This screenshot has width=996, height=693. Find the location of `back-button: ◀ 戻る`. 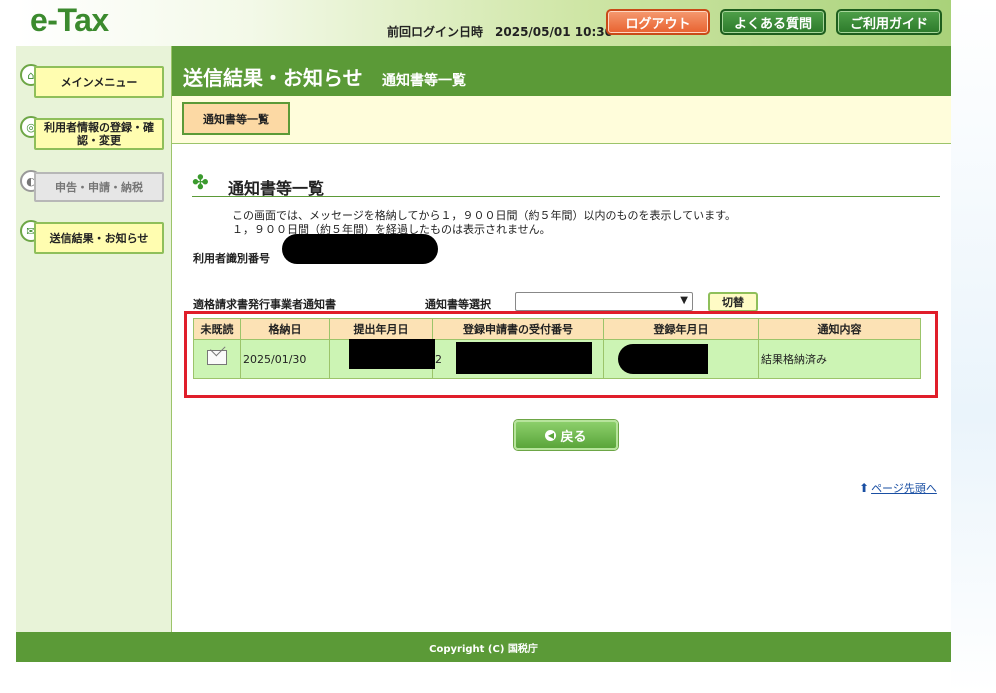

back-button: ◀ 戻る is located at coordinates (566, 435).